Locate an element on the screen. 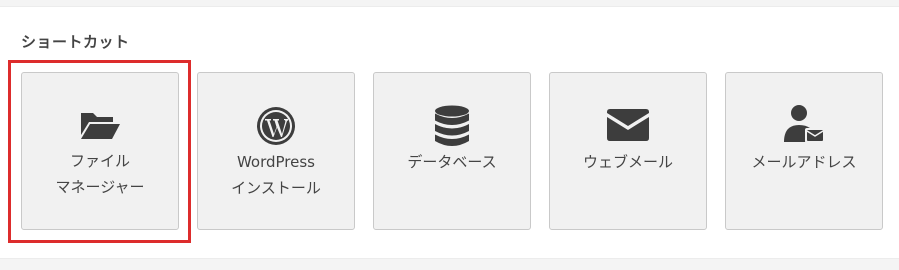 This screenshot has height=270, width=899. top-divider-strip is located at coordinates (449, 3).